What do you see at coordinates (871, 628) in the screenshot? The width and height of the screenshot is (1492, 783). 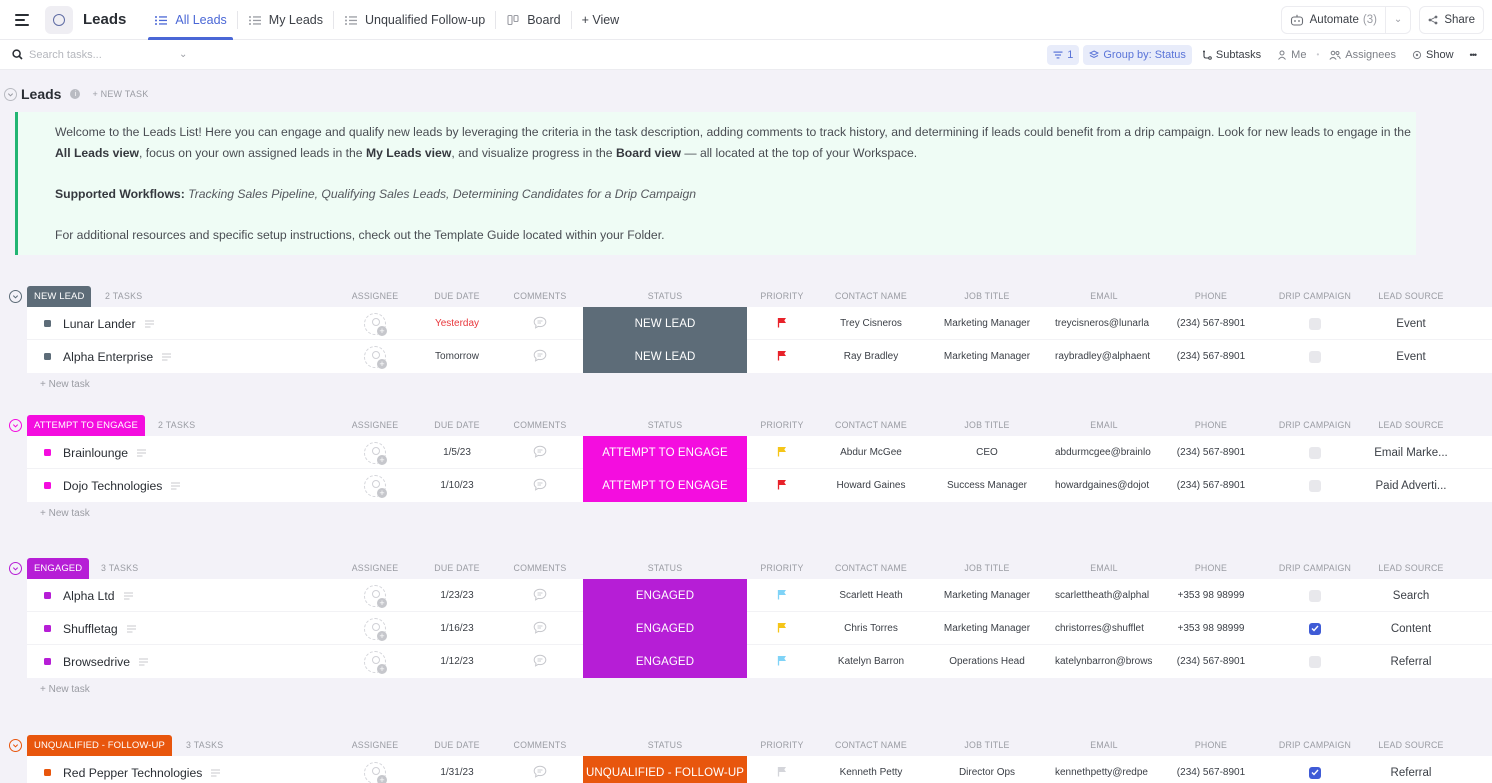 I see `contact-name-cell: Chris Torres` at bounding box center [871, 628].